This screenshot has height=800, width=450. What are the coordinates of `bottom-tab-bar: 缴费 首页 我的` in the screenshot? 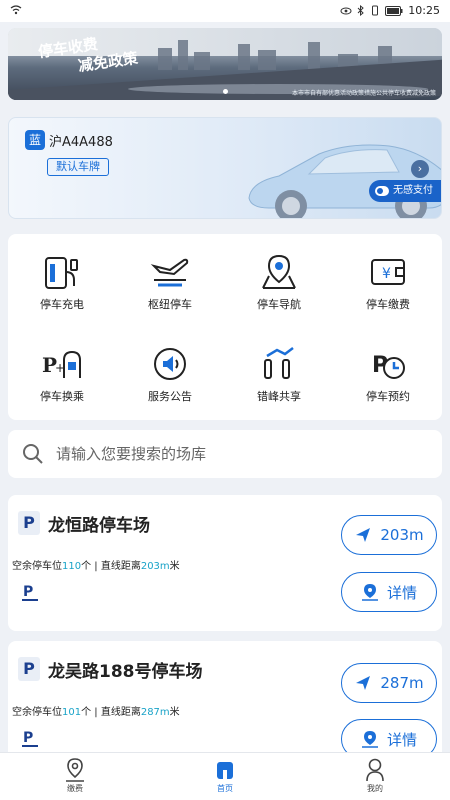 It's located at (225, 776).